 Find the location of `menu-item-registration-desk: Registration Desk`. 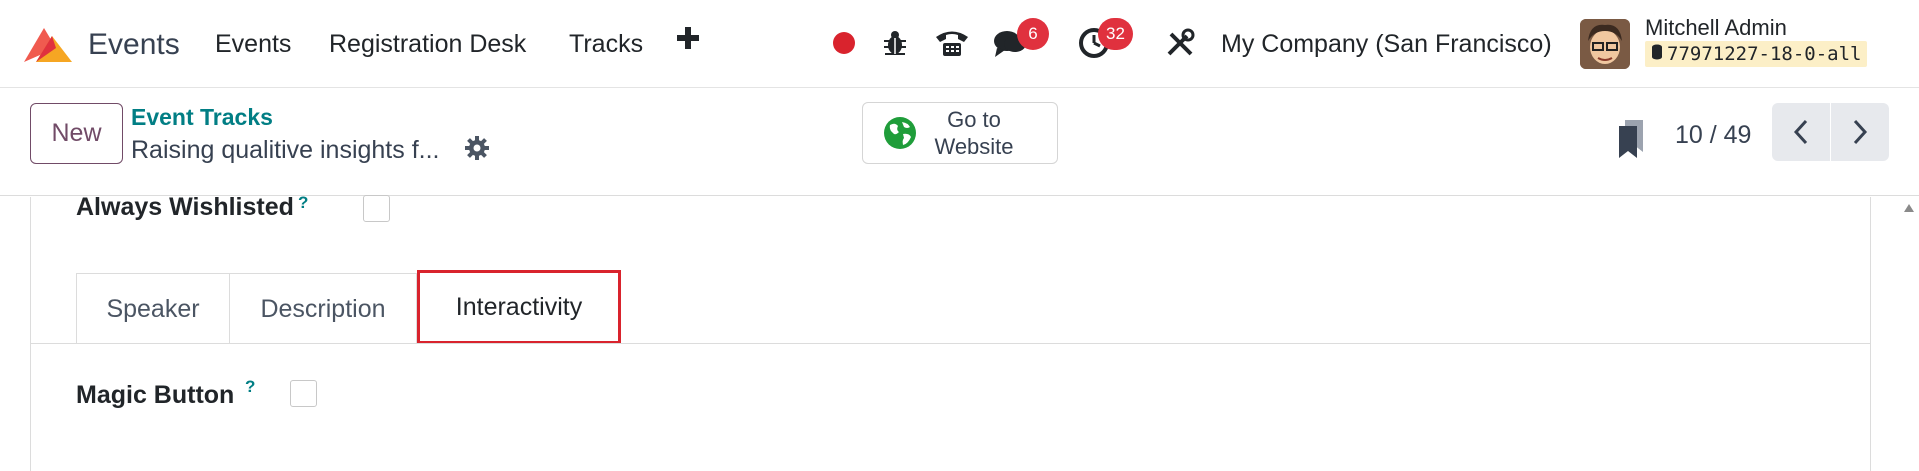

menu-item-registration-desk: Registration Desk is located at coordinates (427, 44).